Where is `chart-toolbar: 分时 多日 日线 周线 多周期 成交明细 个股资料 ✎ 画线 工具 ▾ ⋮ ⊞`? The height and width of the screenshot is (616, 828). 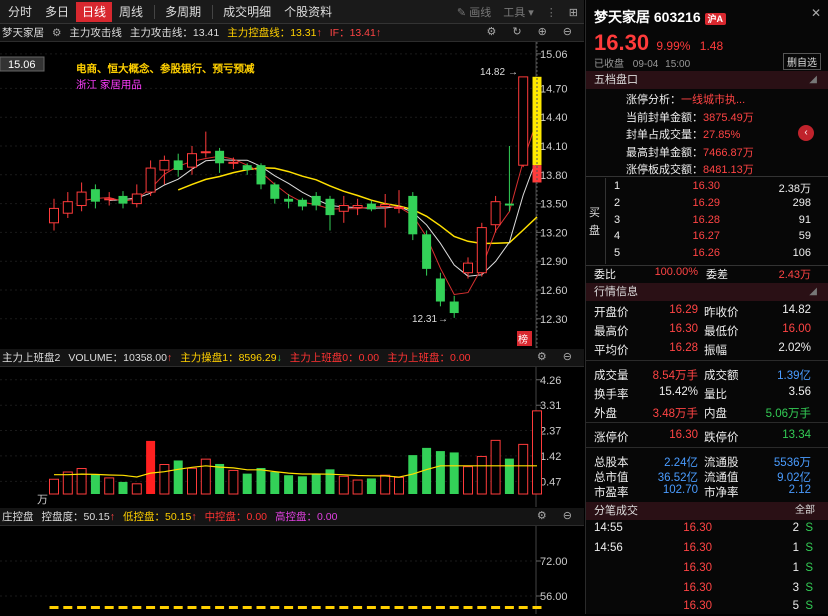
chart-toolbar: 分时 多日 日线 周线 多周期 成交明细 个股资料 ✎ 画线 工具 ▾ ⋮ ⊞ is located at coordinates (292, 12).